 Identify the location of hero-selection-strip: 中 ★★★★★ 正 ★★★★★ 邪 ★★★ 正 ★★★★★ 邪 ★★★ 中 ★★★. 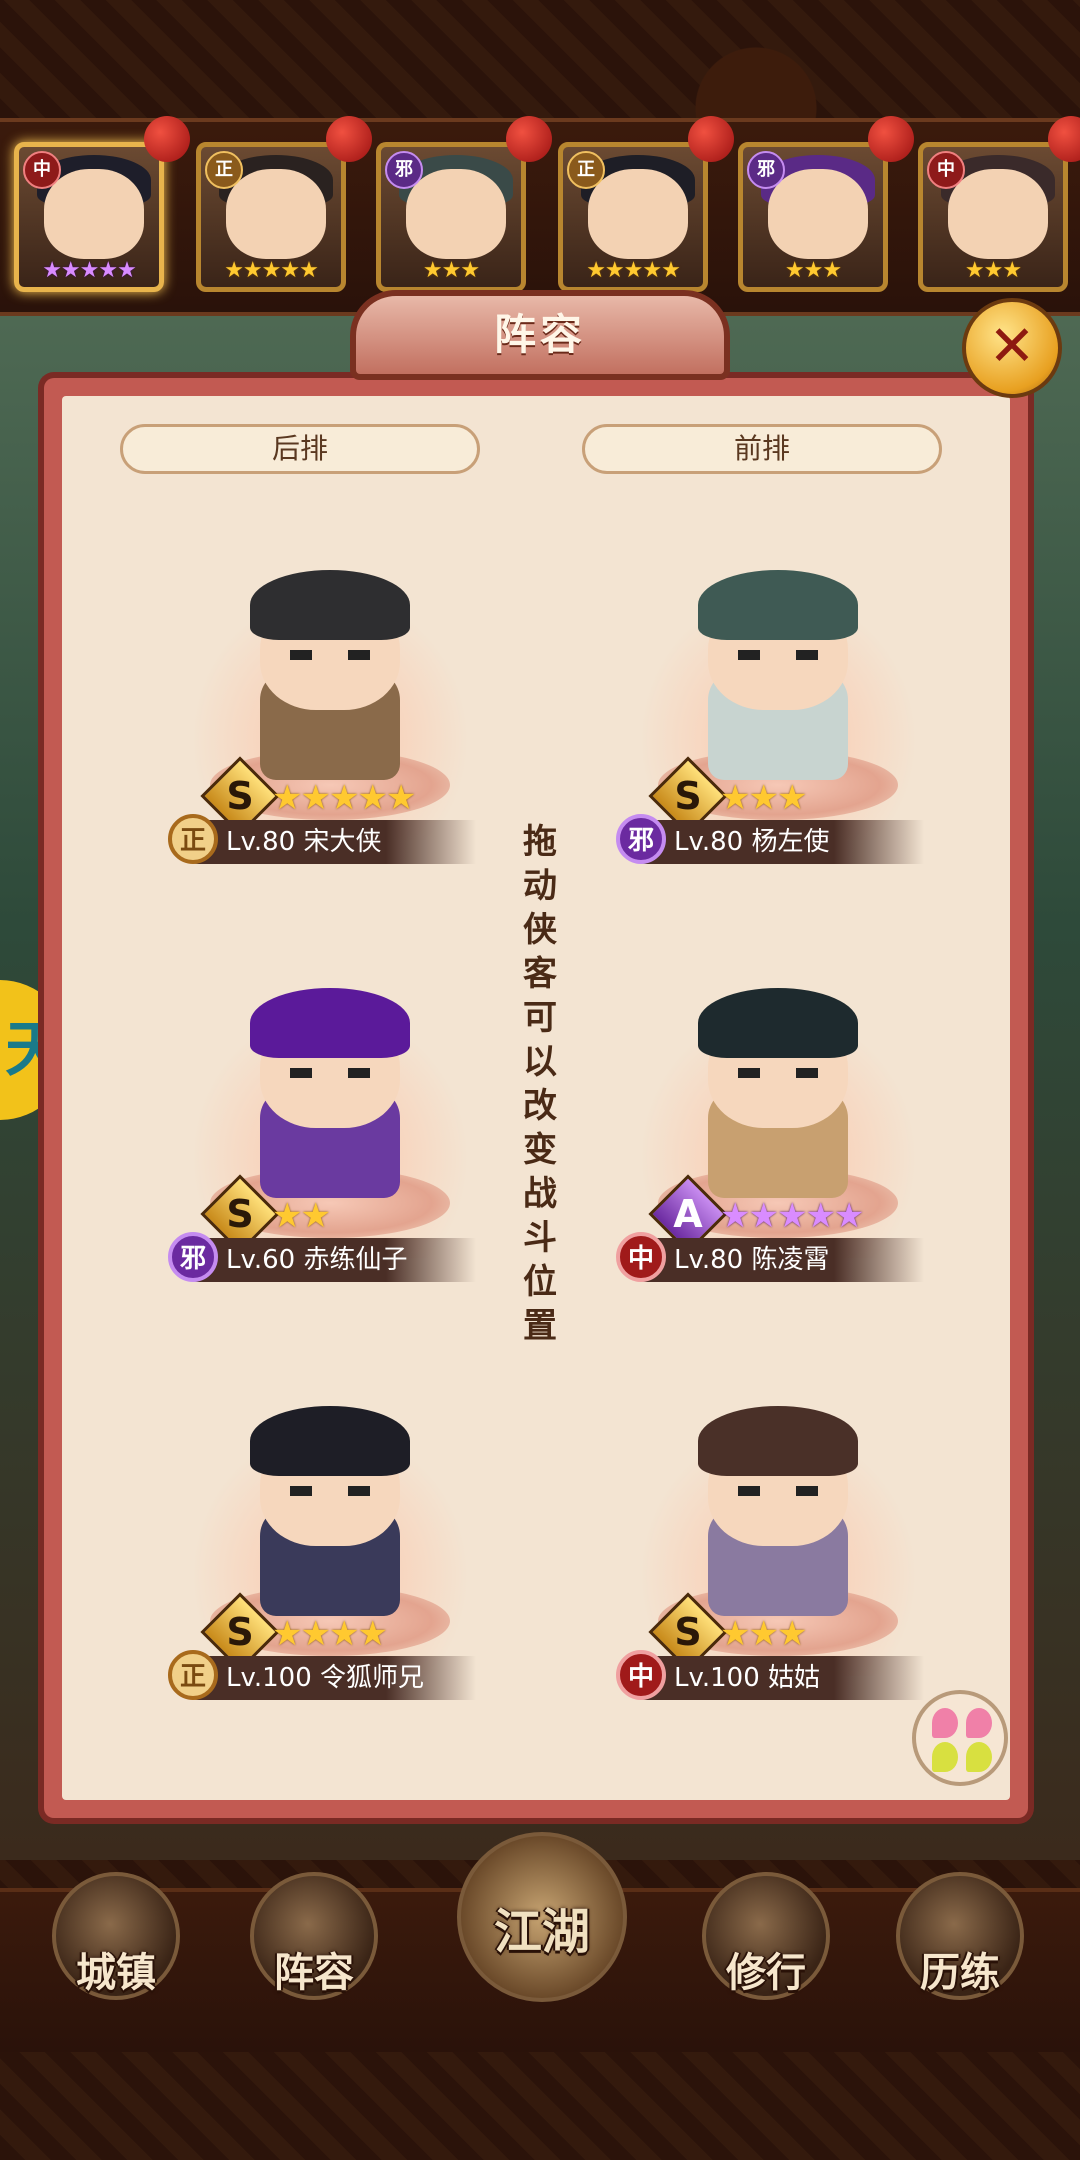
(540, 216).